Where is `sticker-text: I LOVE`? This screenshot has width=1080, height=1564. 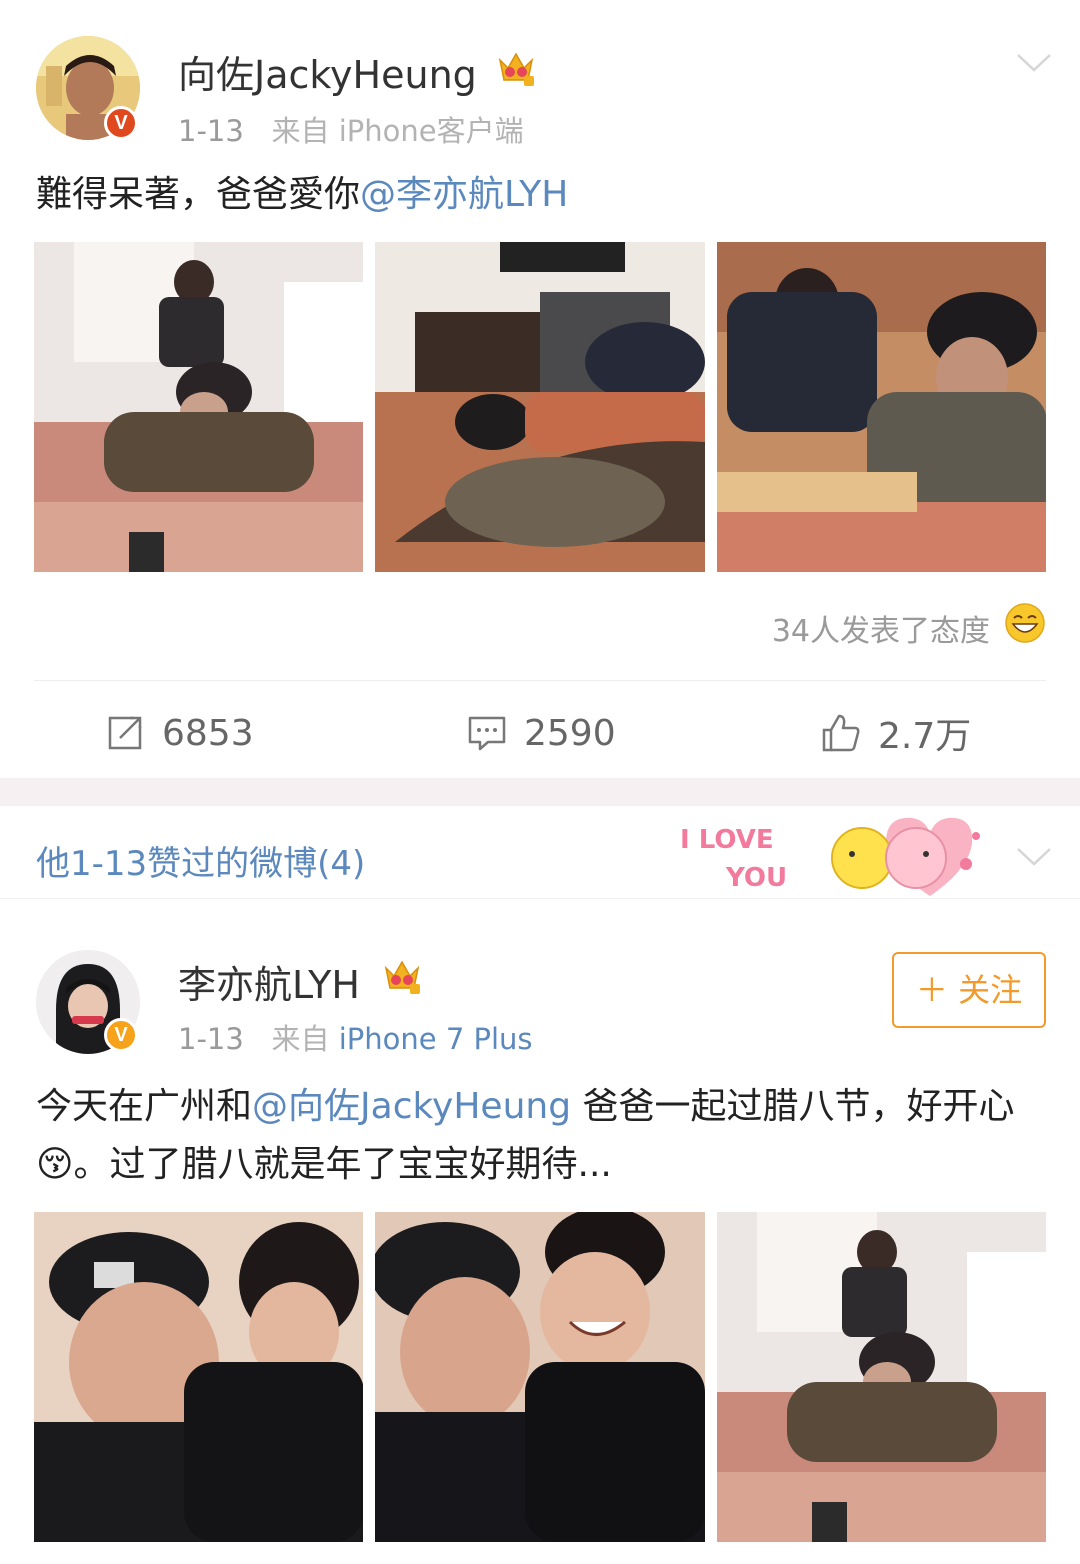
sticker-text: I LOVE is located at coordinates (727, 840).